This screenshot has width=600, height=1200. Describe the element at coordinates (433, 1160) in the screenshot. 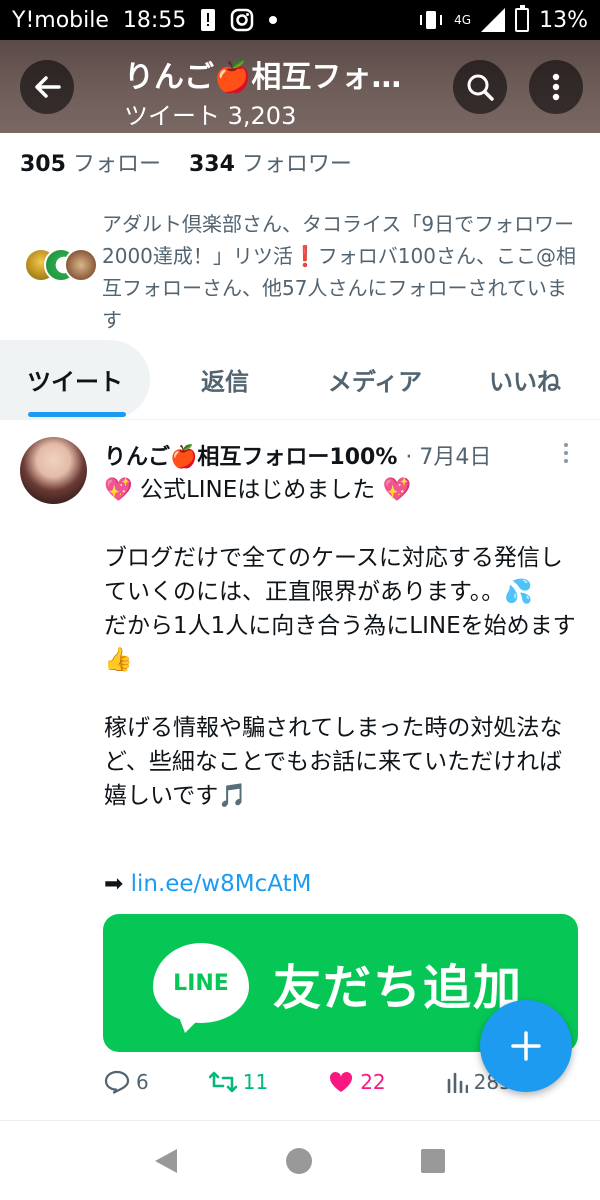

I see `nav-recents-icon` at that location.